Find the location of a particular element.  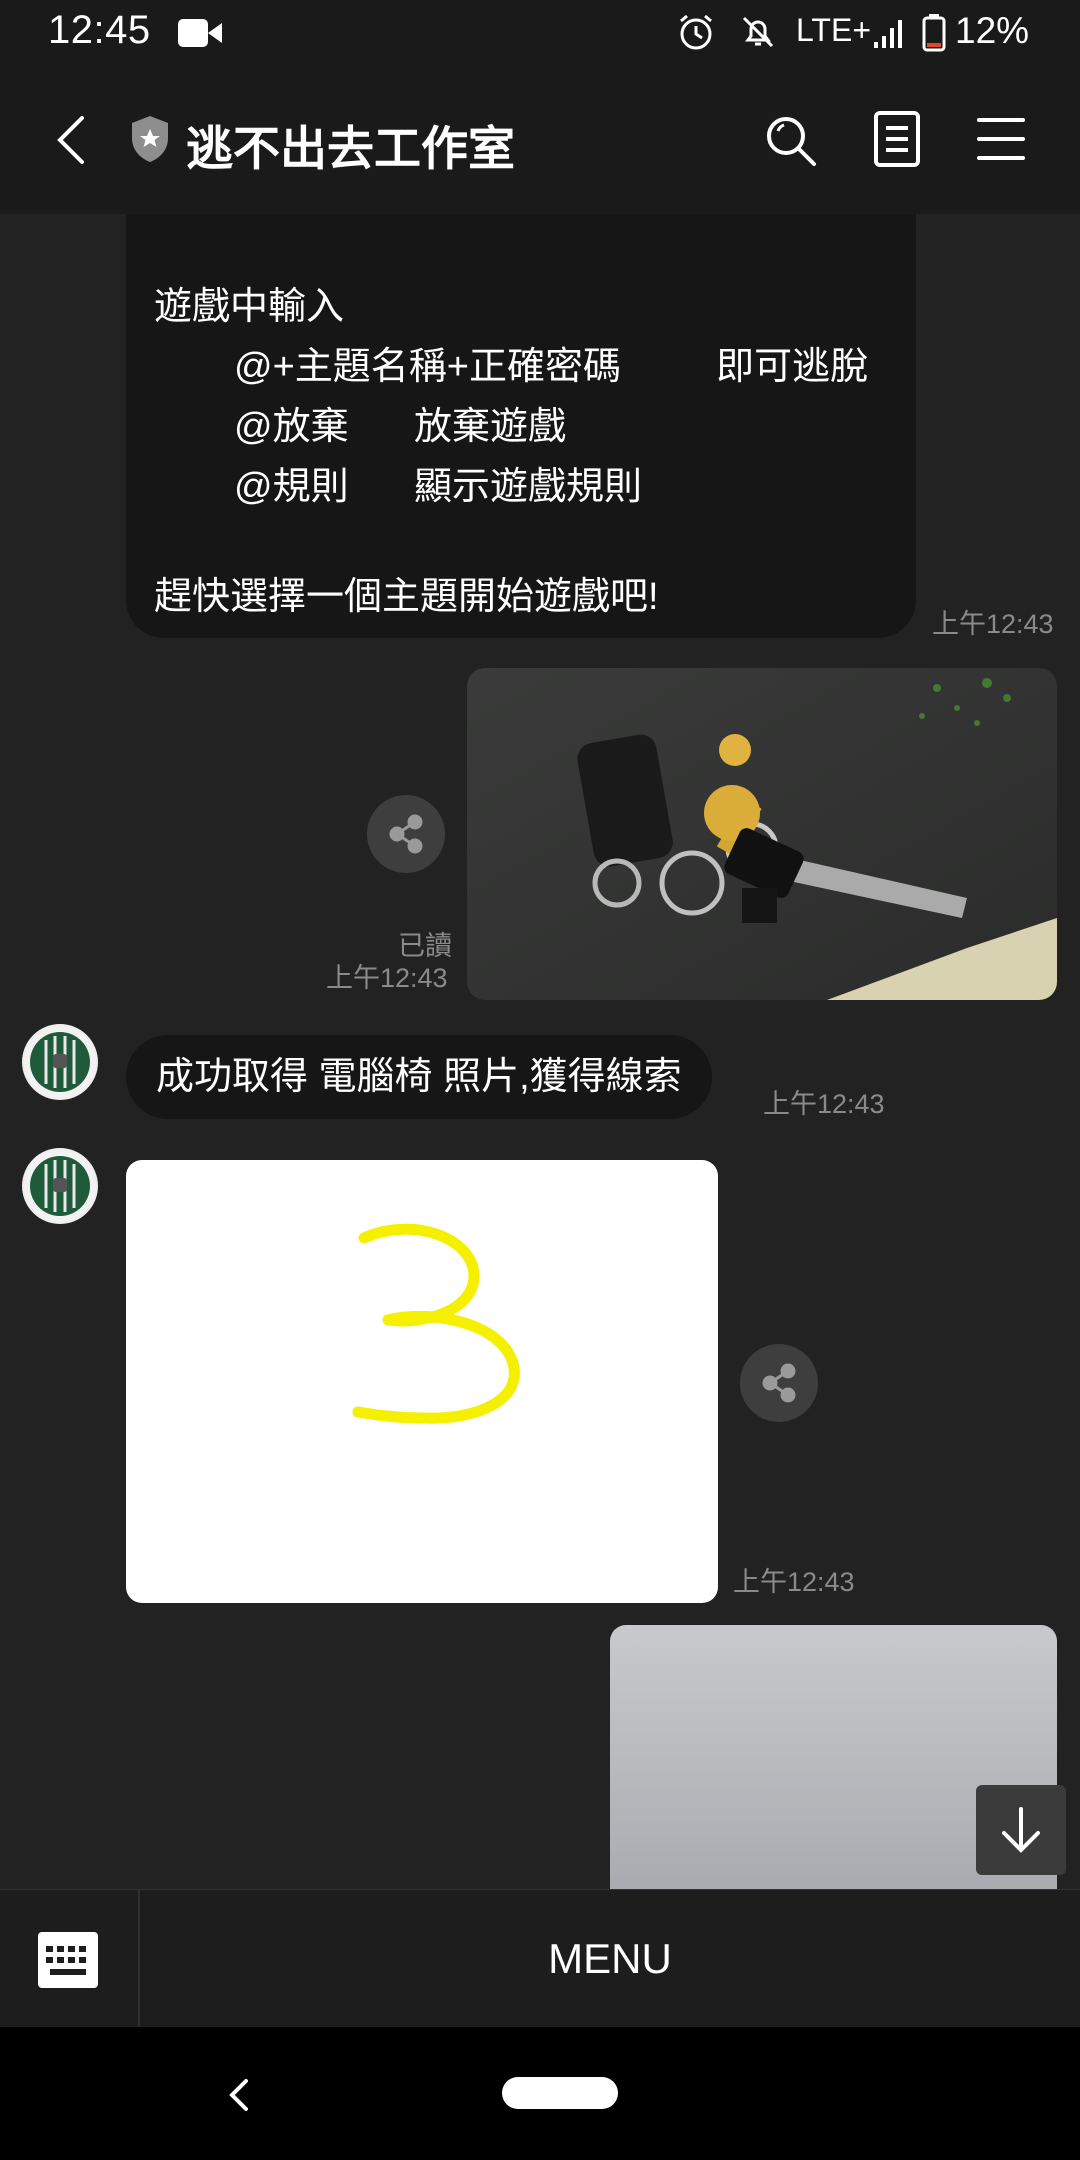

search-icon is located at coordinates (791, 141).